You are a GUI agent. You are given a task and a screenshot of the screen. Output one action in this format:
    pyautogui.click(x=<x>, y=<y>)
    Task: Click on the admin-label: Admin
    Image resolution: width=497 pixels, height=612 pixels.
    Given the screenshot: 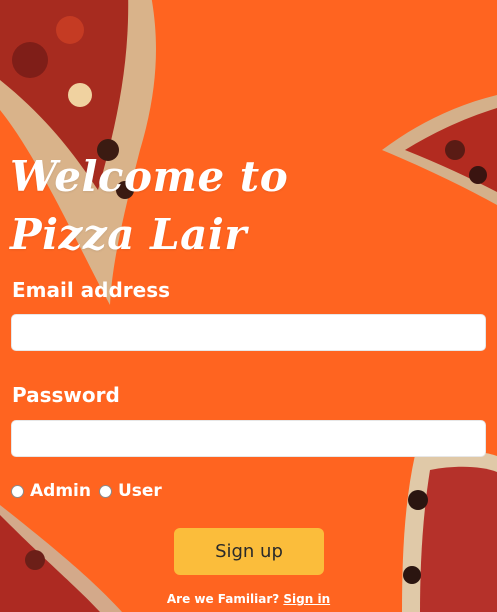 What is the action you would take?
    pyautogui.click(x=60, y=491)
    